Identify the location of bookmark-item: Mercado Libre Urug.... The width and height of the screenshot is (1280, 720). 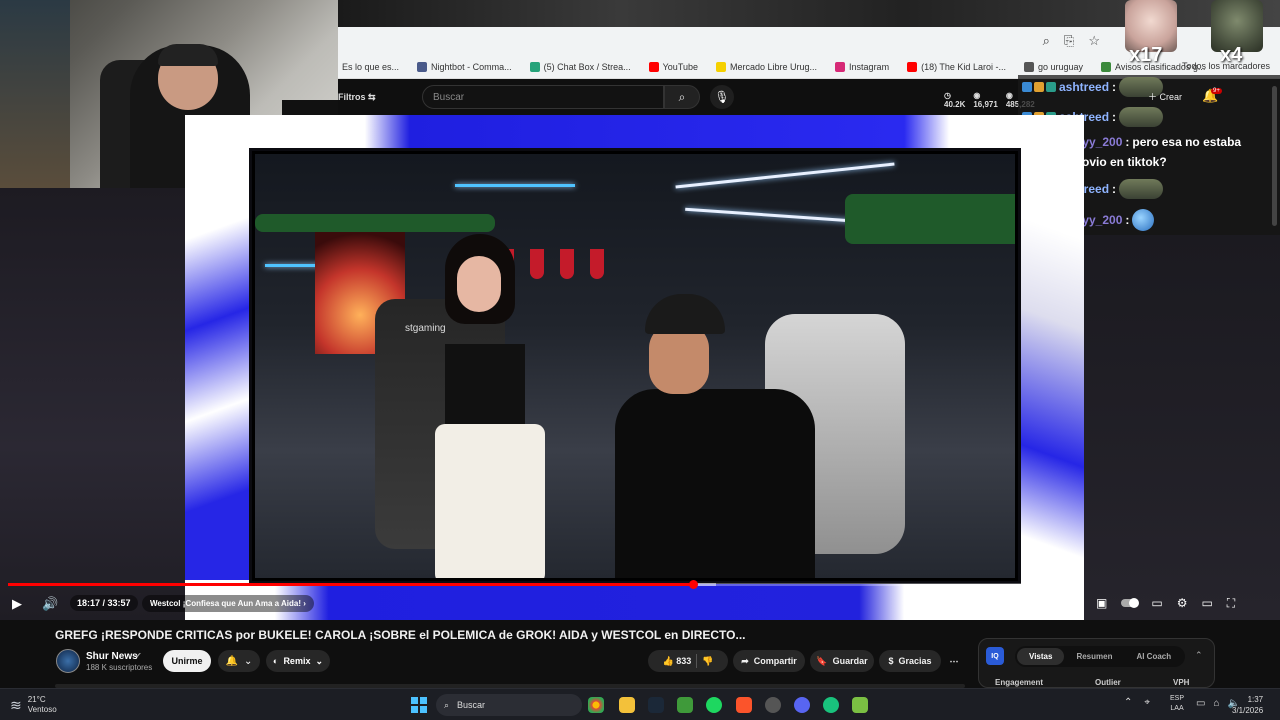
(767, 66).